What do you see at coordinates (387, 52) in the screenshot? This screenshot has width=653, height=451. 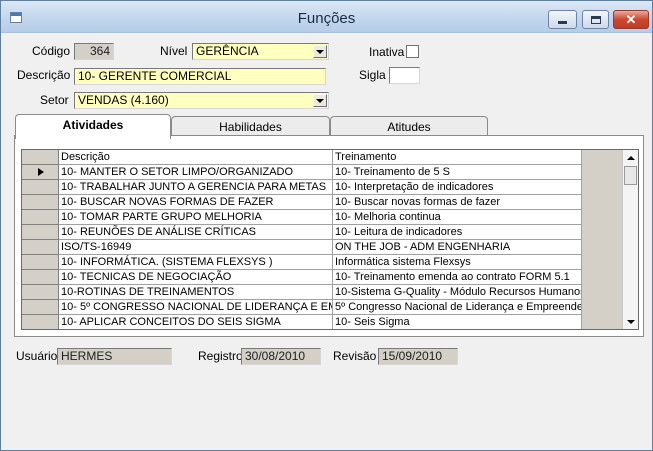 I see `inativa-label: Inativa` at bounding box center [387, 52].